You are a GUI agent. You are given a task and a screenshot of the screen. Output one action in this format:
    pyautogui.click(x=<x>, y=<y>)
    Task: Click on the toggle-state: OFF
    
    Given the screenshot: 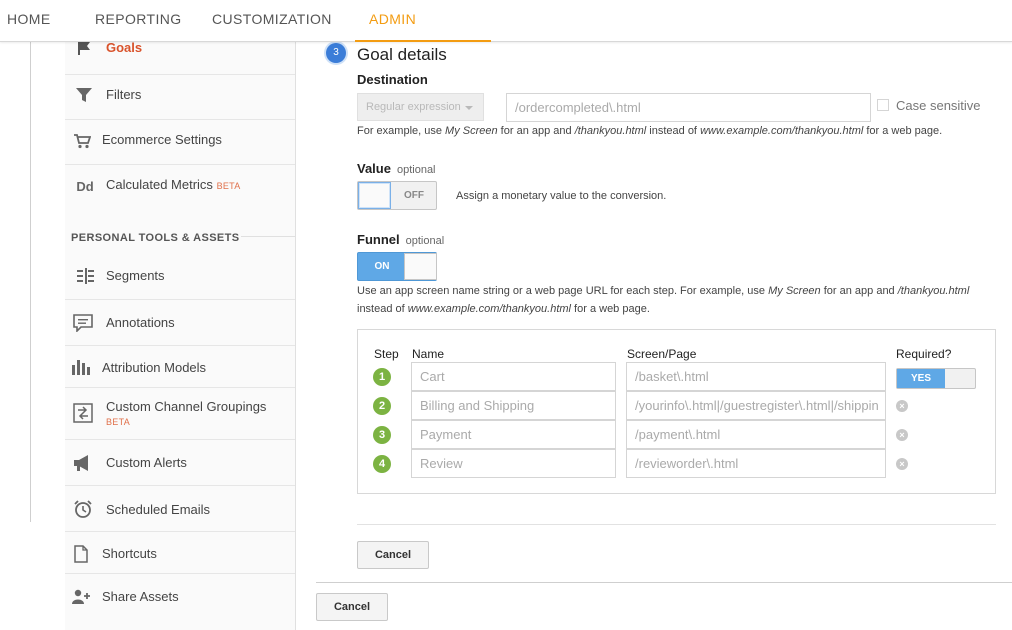 What is the action you would take?
    pyautogui.click(x=414, y=195)
    